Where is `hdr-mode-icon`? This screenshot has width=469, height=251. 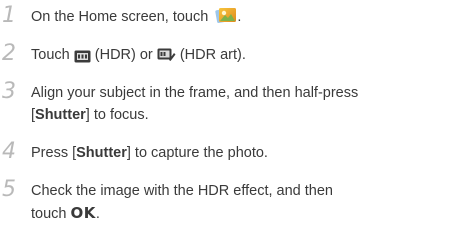 hdr-mode-icon is located at coordinates (82, 55).